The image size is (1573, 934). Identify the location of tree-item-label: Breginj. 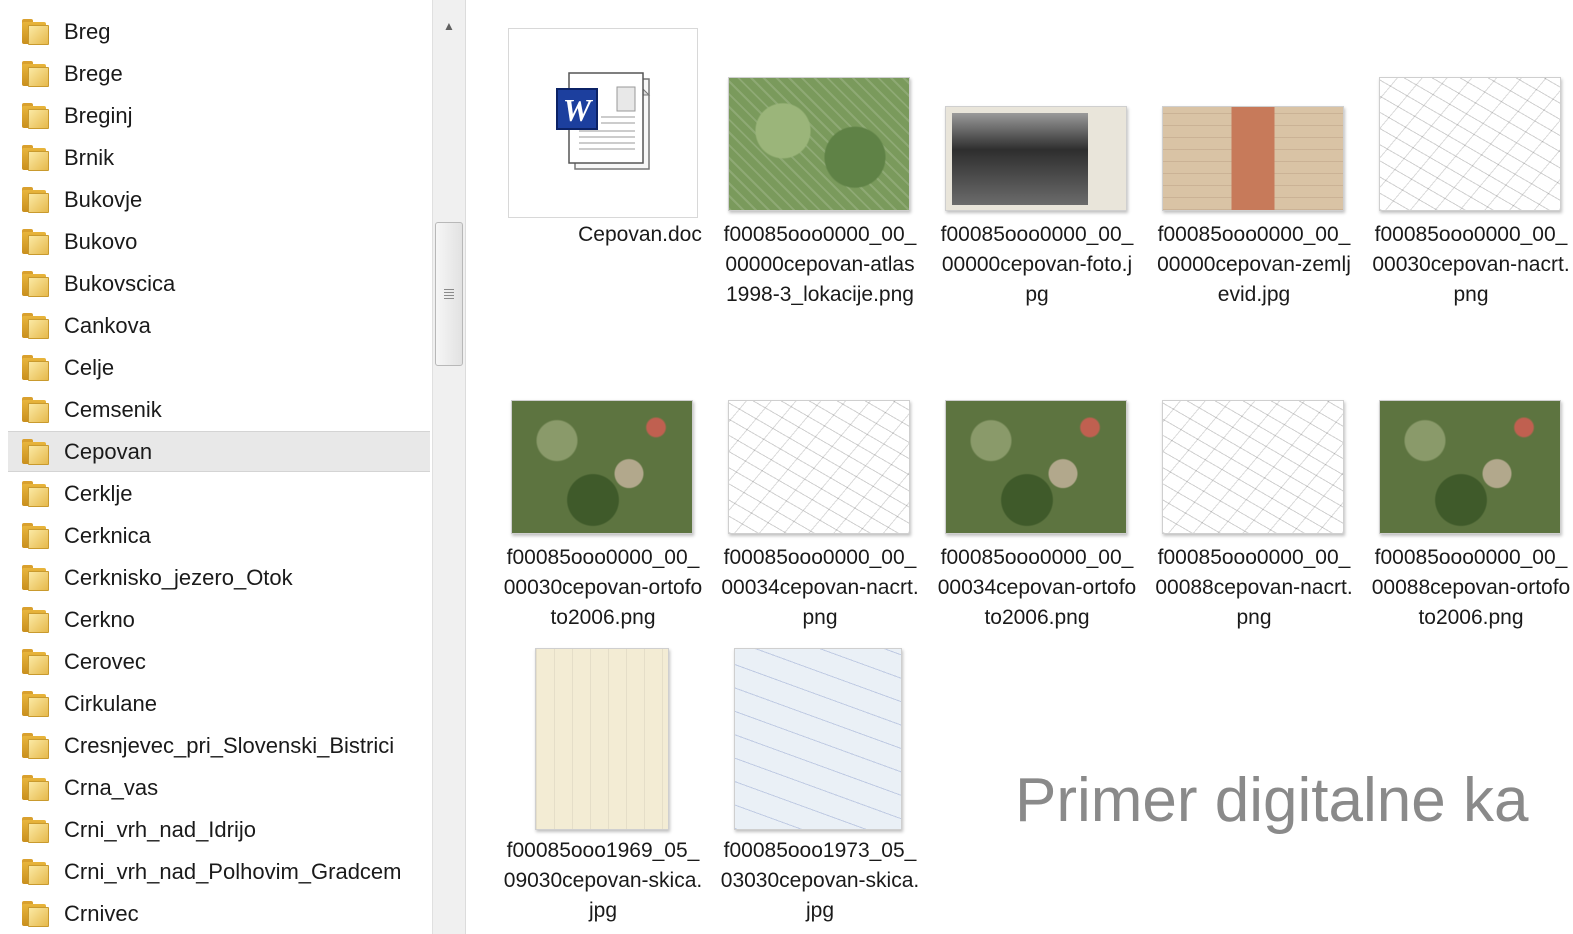
(98, 115).